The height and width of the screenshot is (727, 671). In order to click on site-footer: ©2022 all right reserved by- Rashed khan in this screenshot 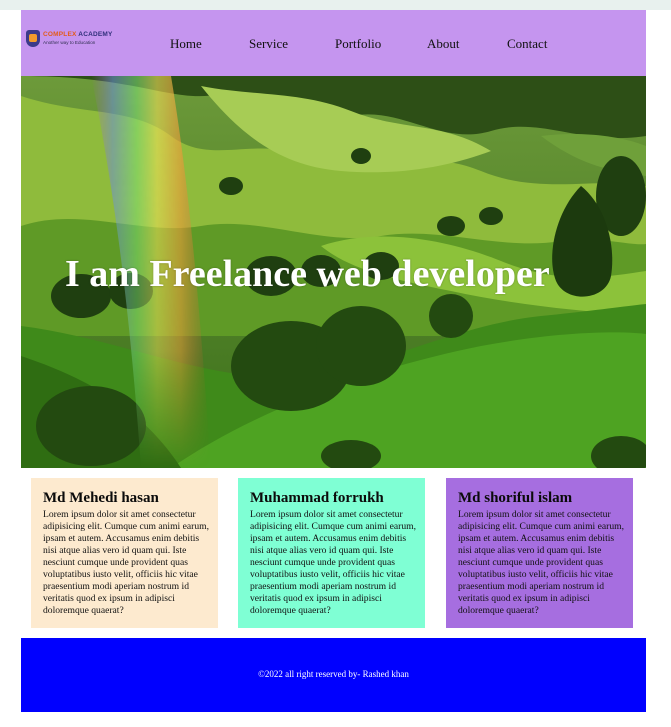, I will do `click(333, 675)`.